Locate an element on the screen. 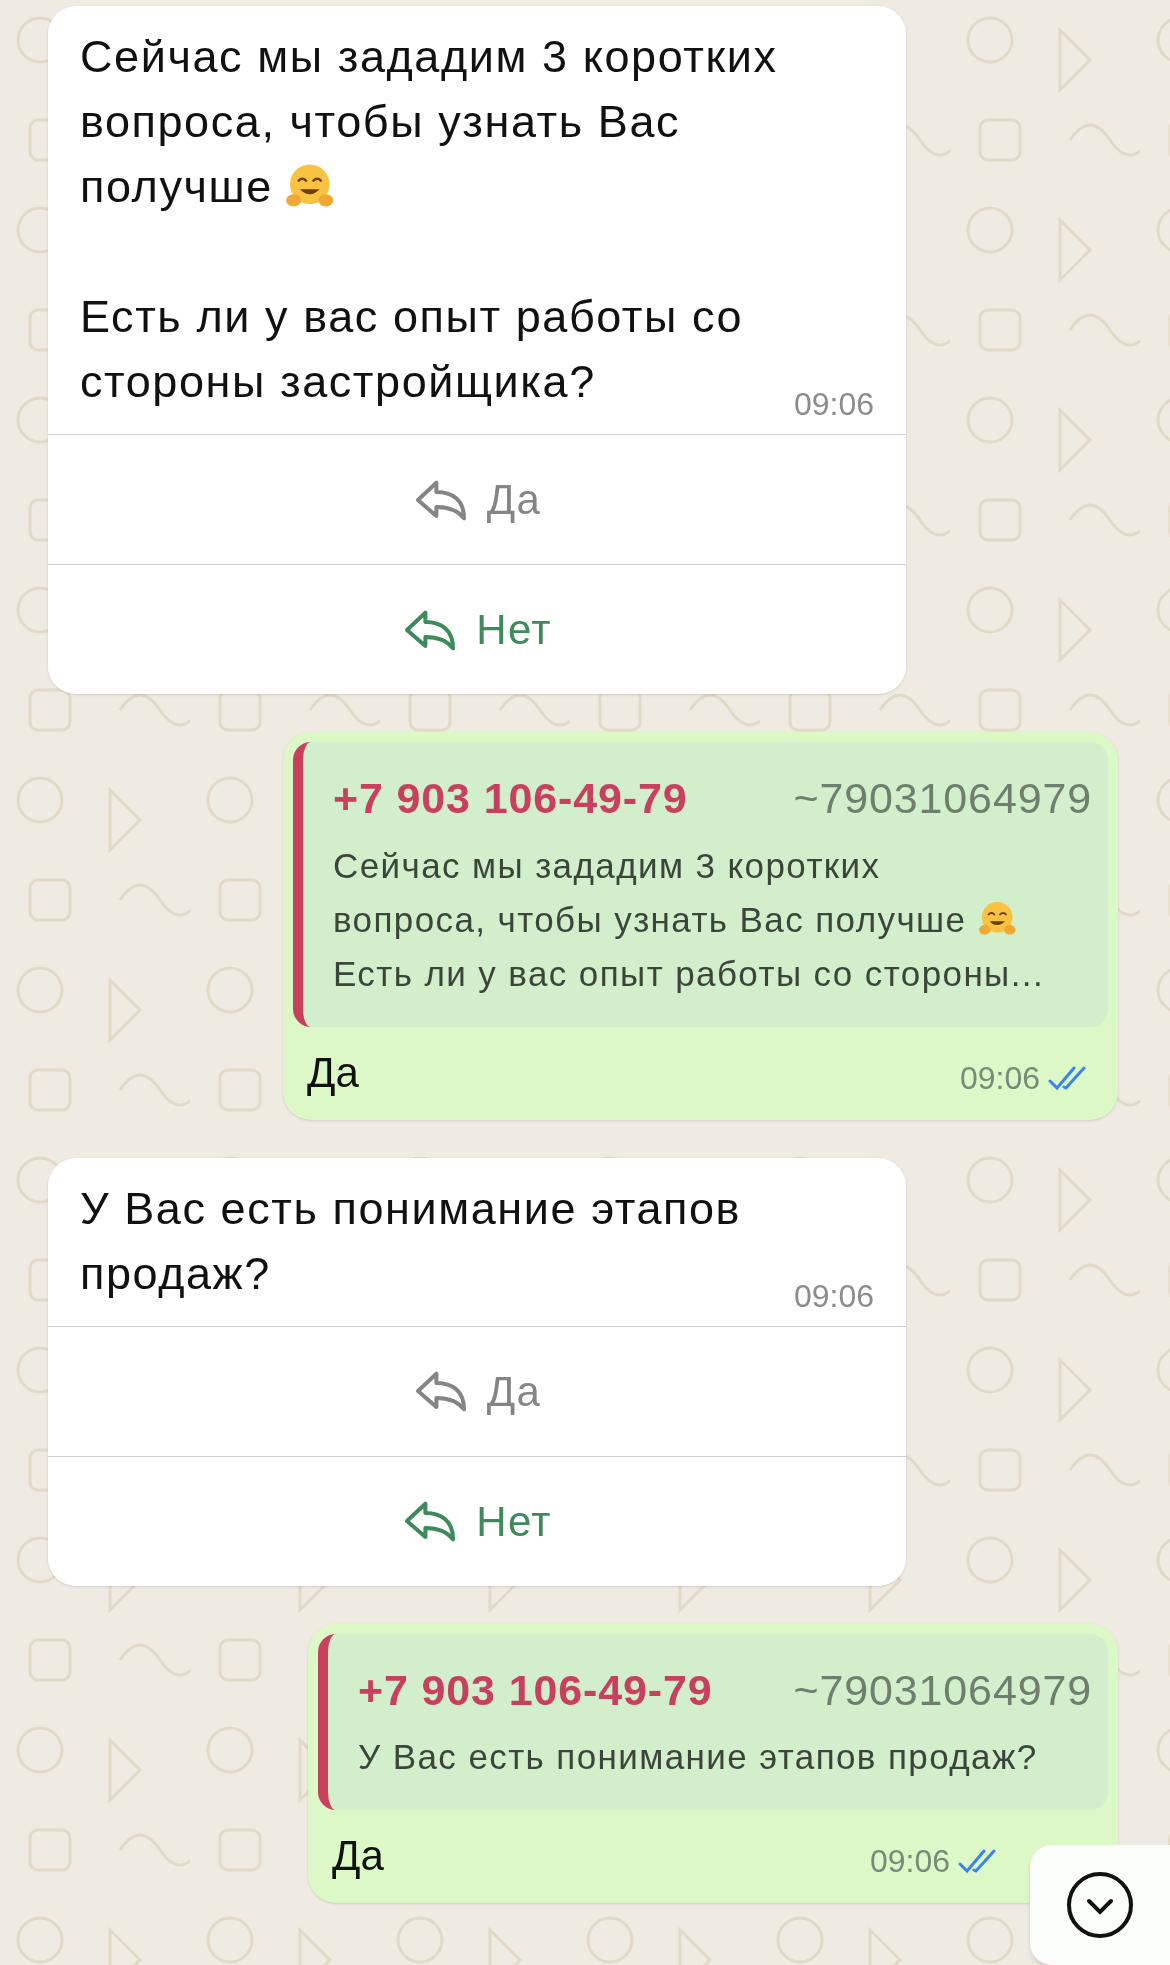  scroll-down-button is located at coordinates (1100, 1905).